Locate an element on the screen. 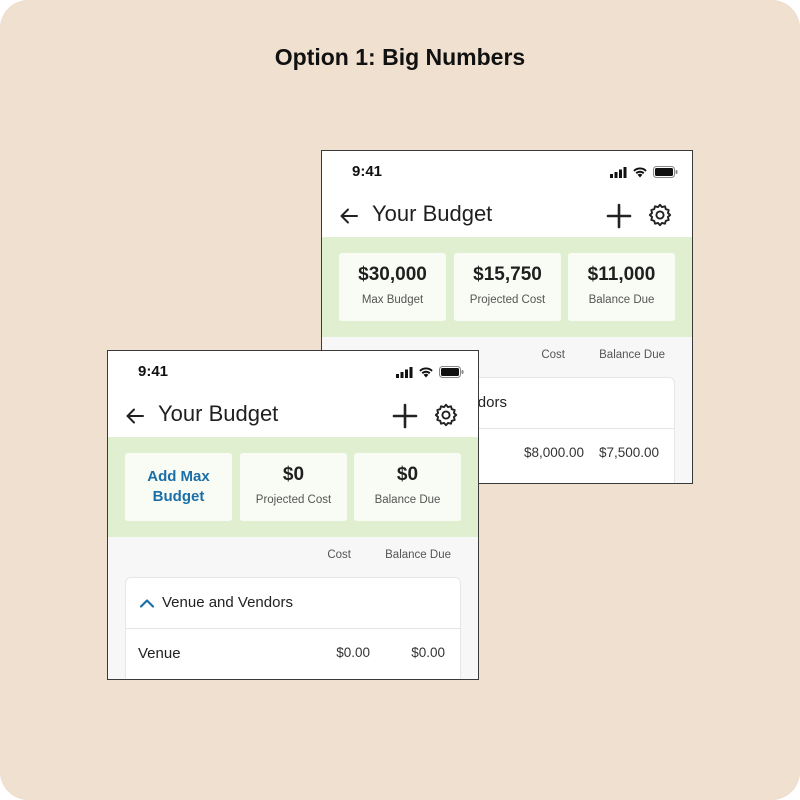  add-max-budget-card: Add Max Budget is located at coordinates (178, 487).